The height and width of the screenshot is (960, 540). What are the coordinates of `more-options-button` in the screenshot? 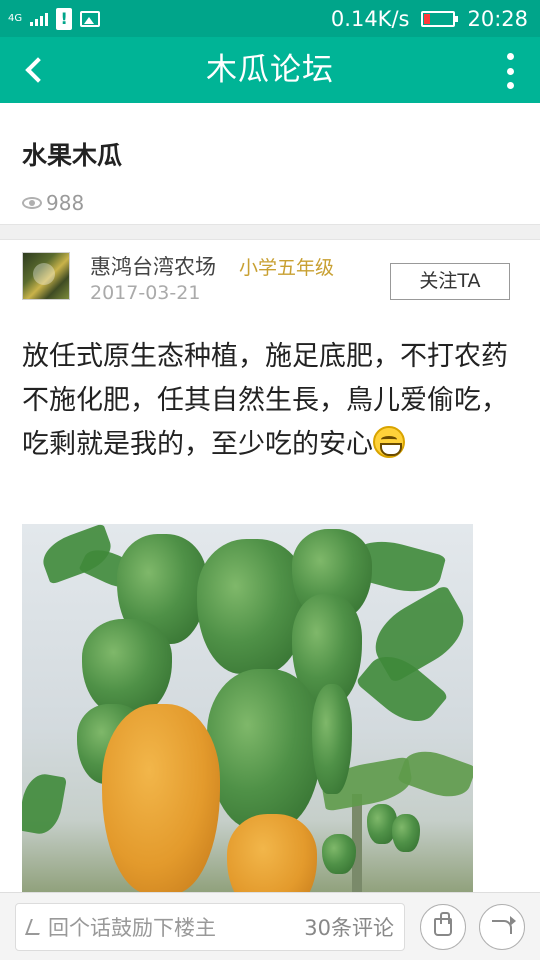 It's located at (510, 71).